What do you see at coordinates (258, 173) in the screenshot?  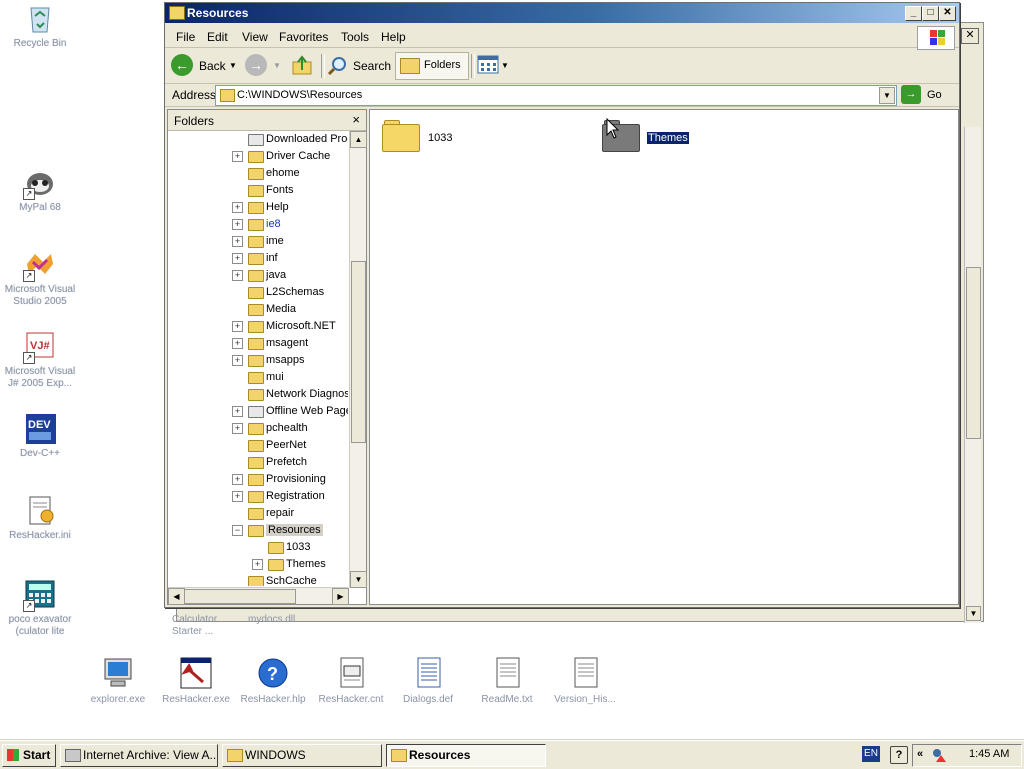 I see `tree-item: ehome` at bounding box center [258, 173].